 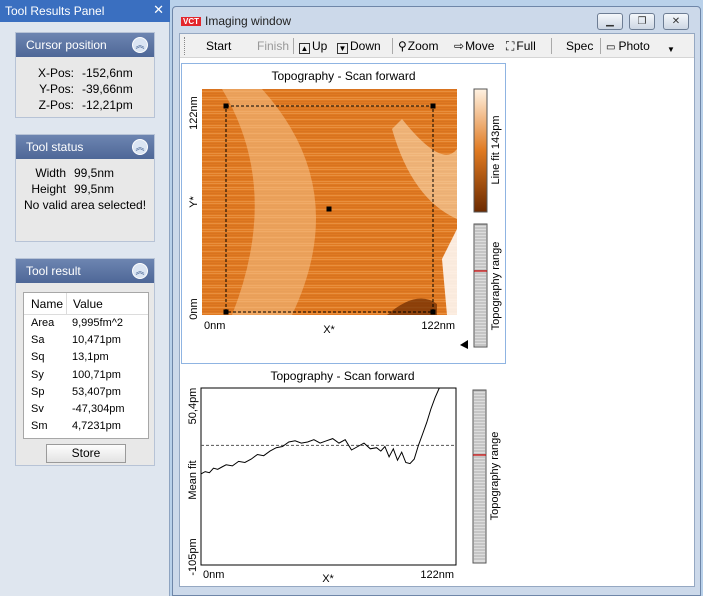 I want to click on height-label: Height, so click(x=48, y=189).